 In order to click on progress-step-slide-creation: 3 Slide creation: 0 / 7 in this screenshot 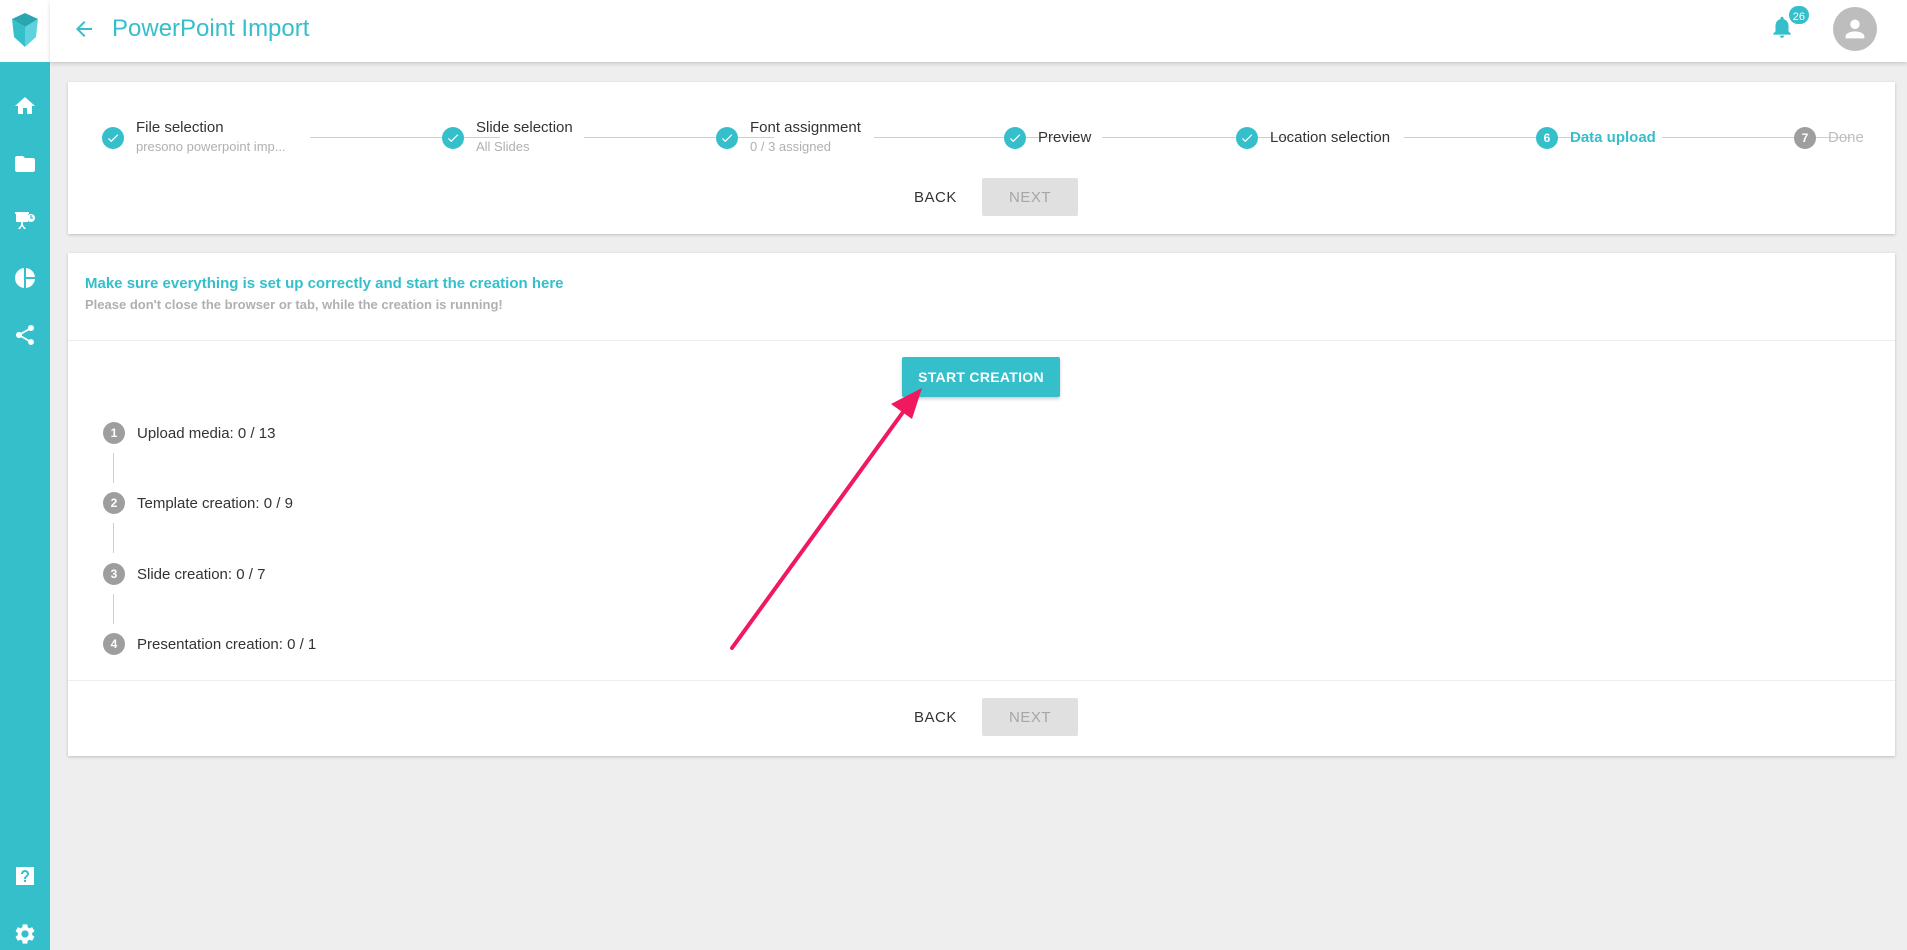, I will do `click(184, 574)`.